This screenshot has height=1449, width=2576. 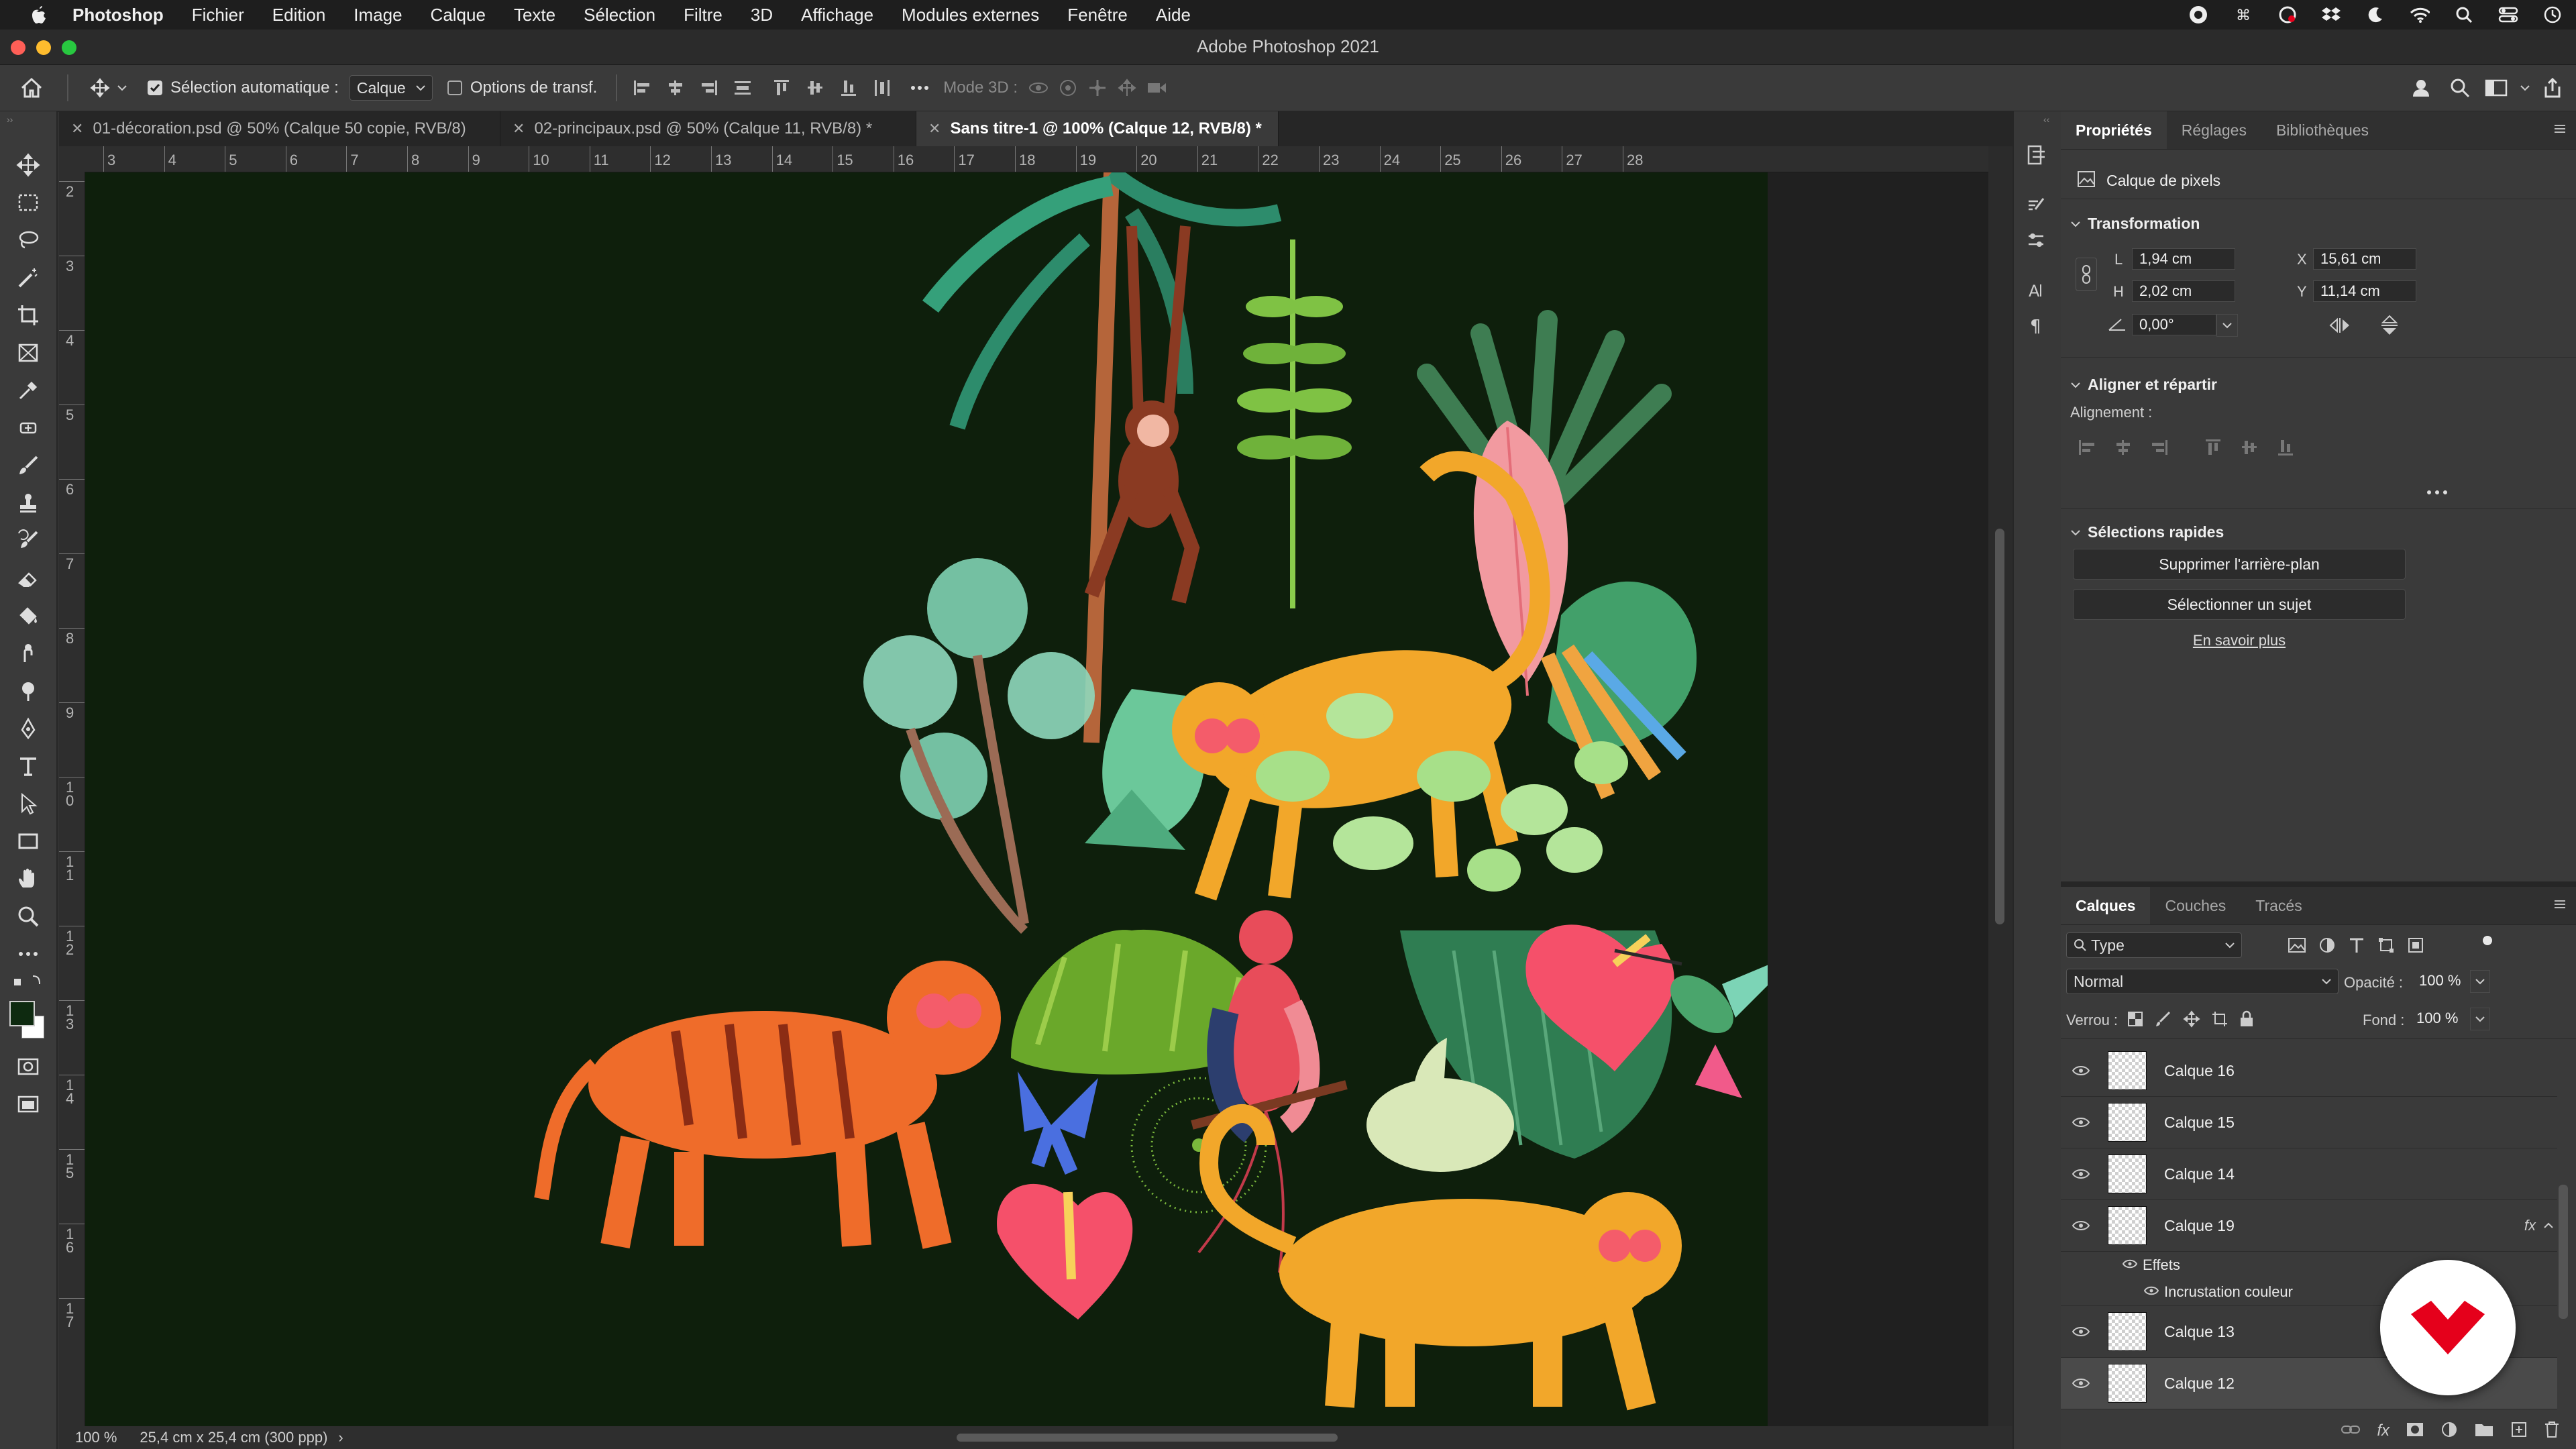 I want to click on angle-dropdown, so click(x=2227, y=325).